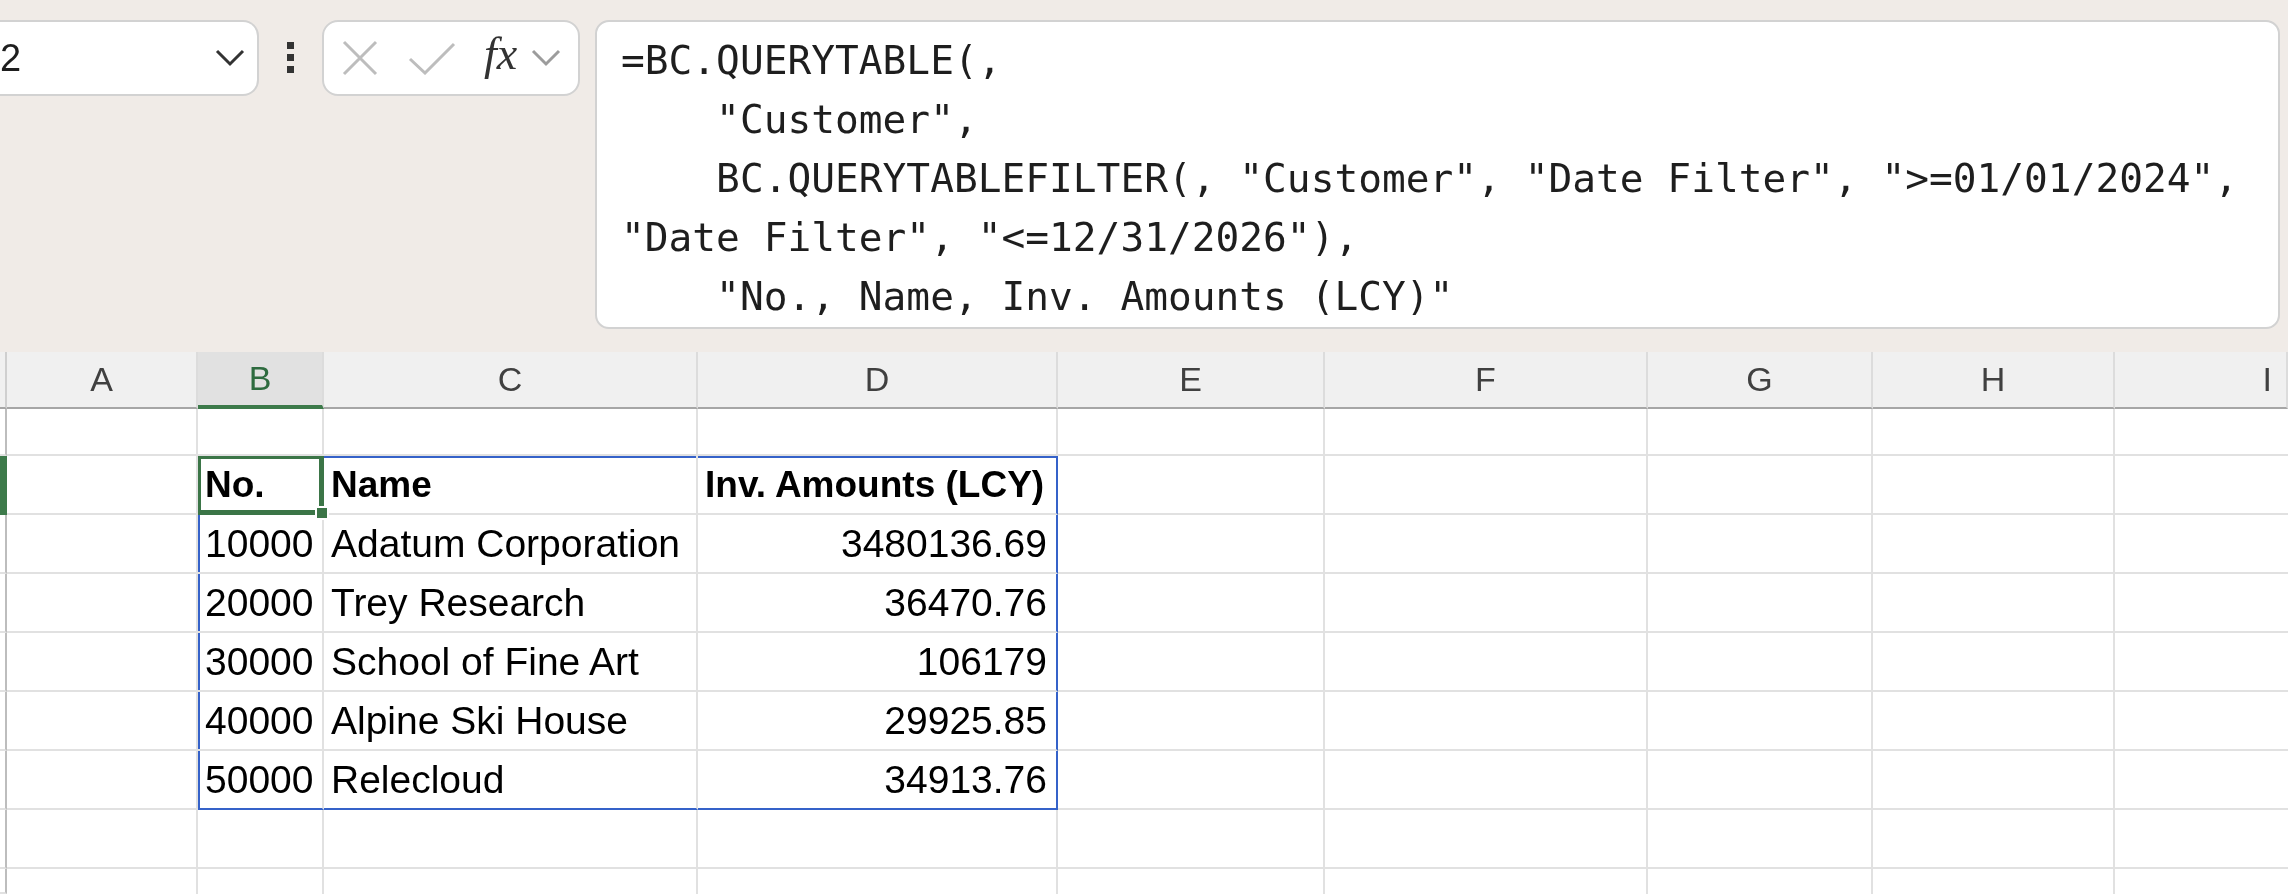 This screenshot has width=2288, height=894. I want to click on column-header: I, so click(2201, 380).